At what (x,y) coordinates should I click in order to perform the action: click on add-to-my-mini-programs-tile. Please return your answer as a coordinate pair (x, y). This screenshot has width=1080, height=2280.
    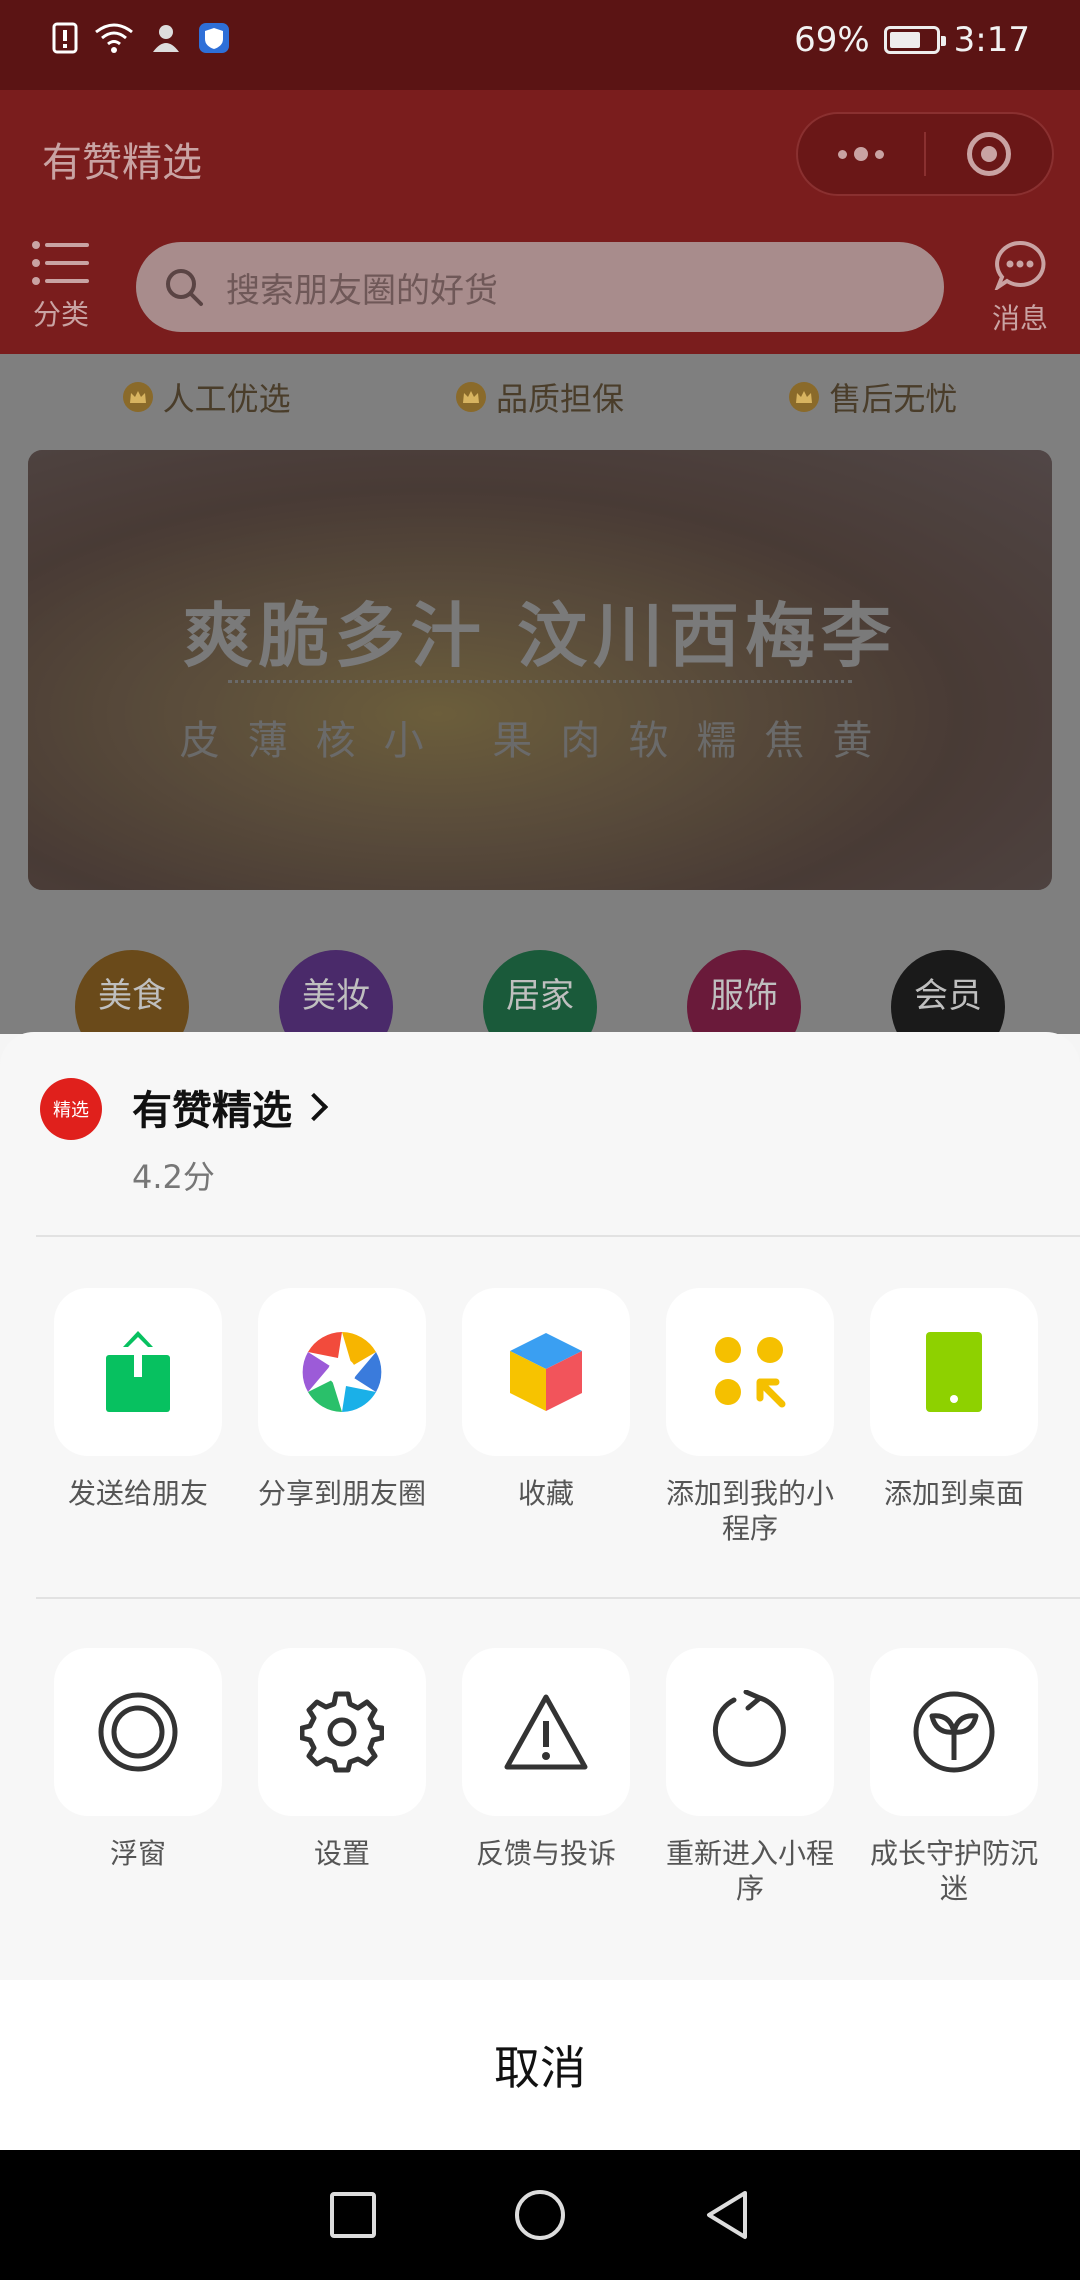
    Looking at the image, I should click on (750, 1372).